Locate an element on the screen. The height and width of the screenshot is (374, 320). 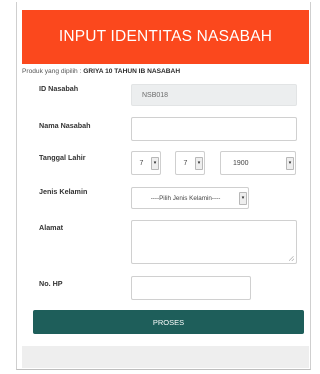
alamat-textarea is located at coordinates (214, 242).